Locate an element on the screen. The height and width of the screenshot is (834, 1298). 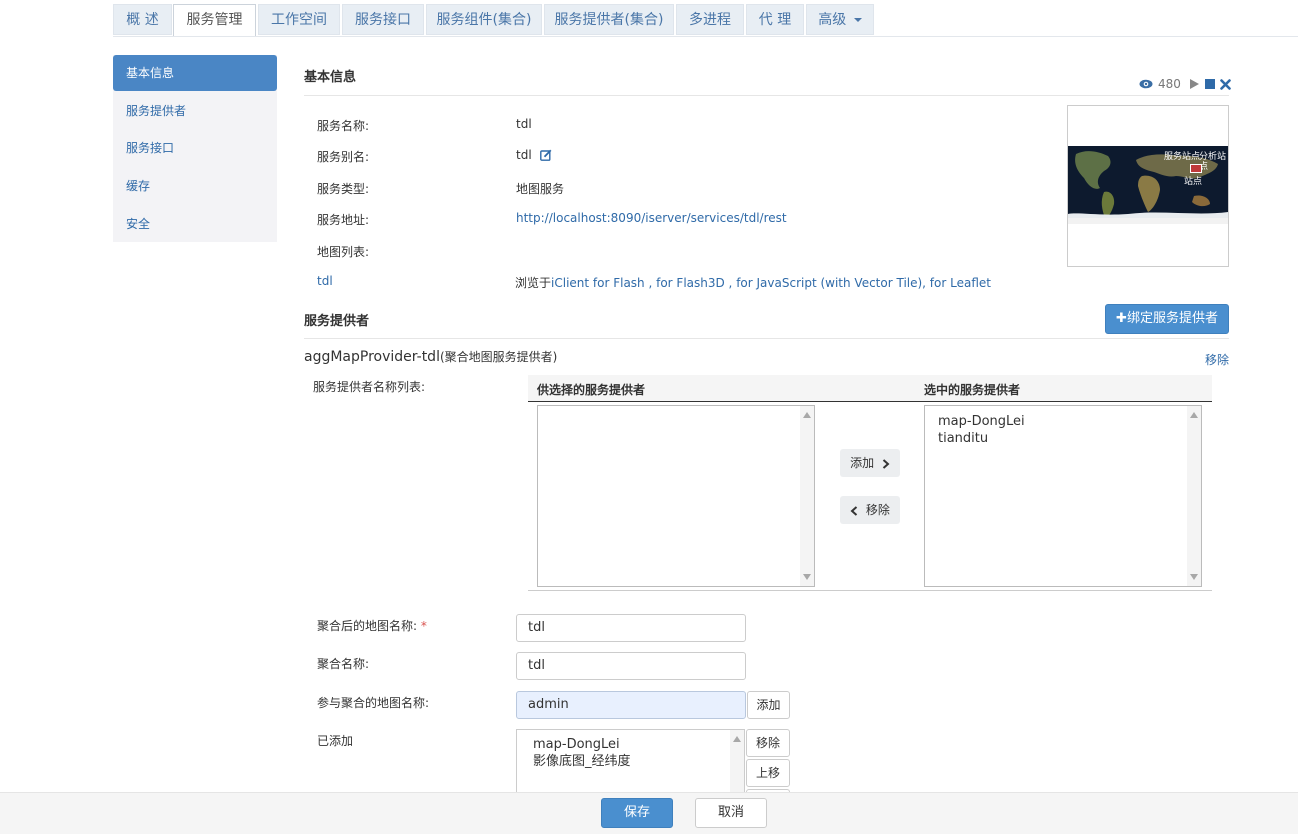
service-controls: 480 is located at coordinates (1185, 84).